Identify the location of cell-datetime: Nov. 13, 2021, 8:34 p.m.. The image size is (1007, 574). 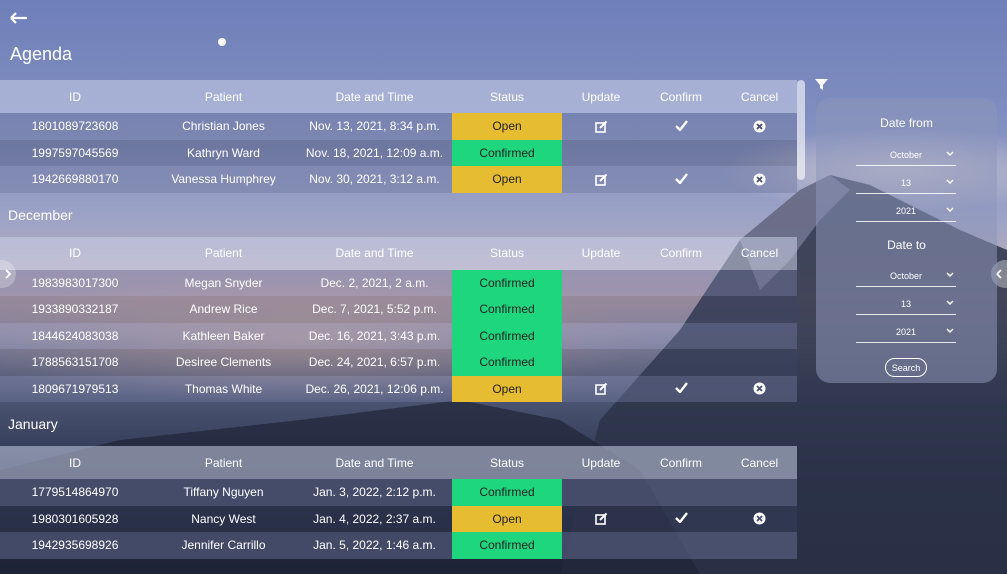
(374, 126).